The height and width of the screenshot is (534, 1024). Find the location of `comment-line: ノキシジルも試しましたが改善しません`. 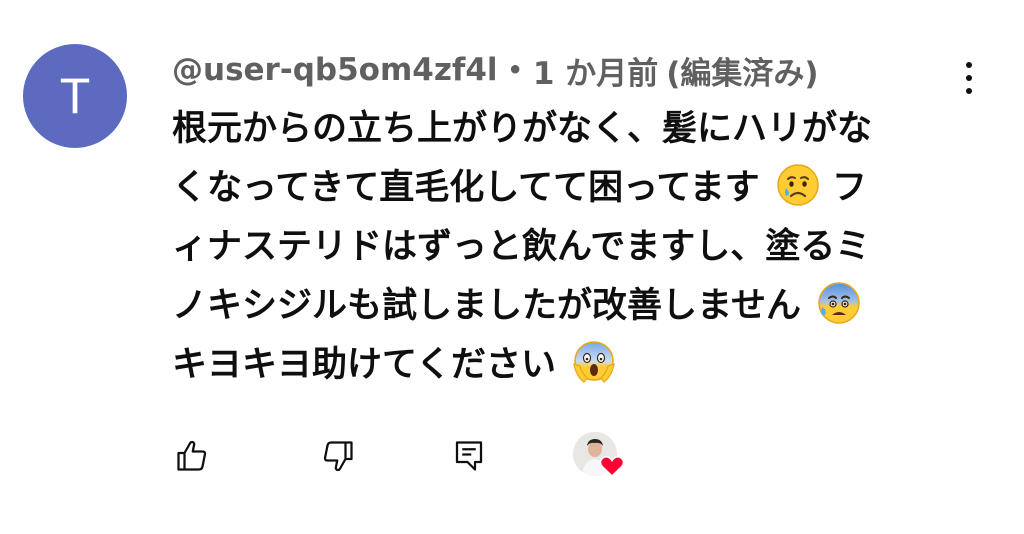

comment-line: ノキシジルも試しましたが改善しません is located at coordinates (572, 306).